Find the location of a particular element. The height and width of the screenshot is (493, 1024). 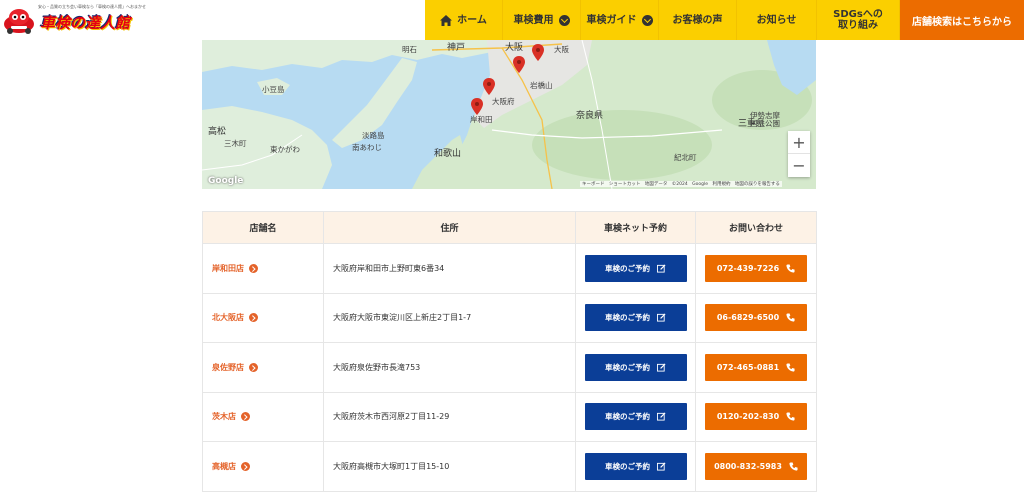

logo-tagline: 安心・品質の立ち会い車検なら「車検の達人館」へおまかせ is located at coordinates (92, 6).